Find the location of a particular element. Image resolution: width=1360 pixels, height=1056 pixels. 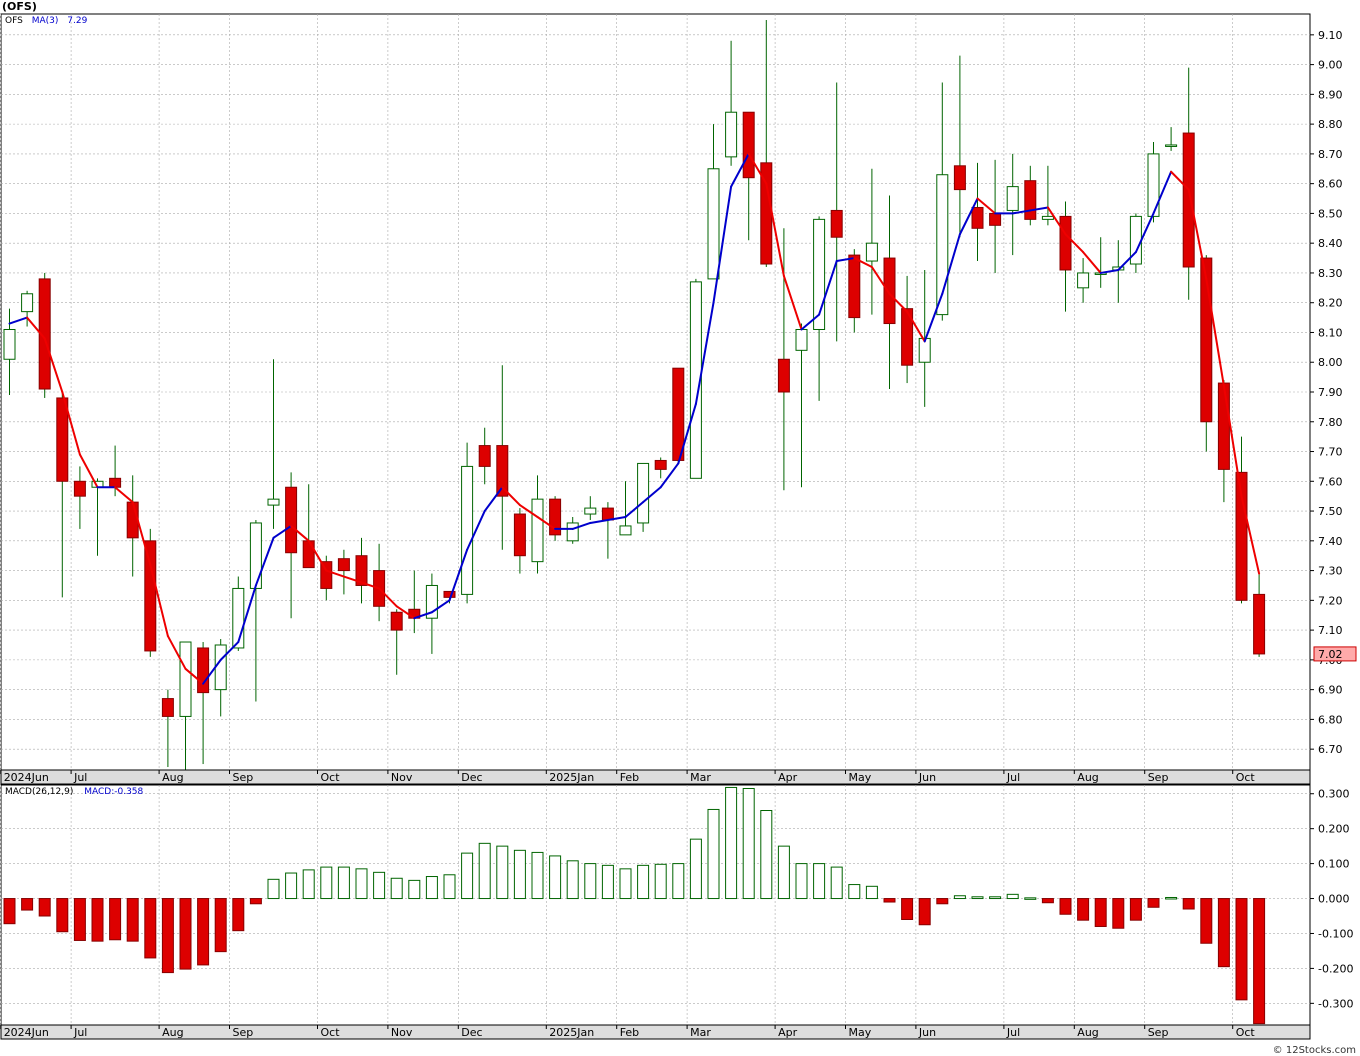

macd-xtick-label: Aug is located at coordinates (172, 1032).